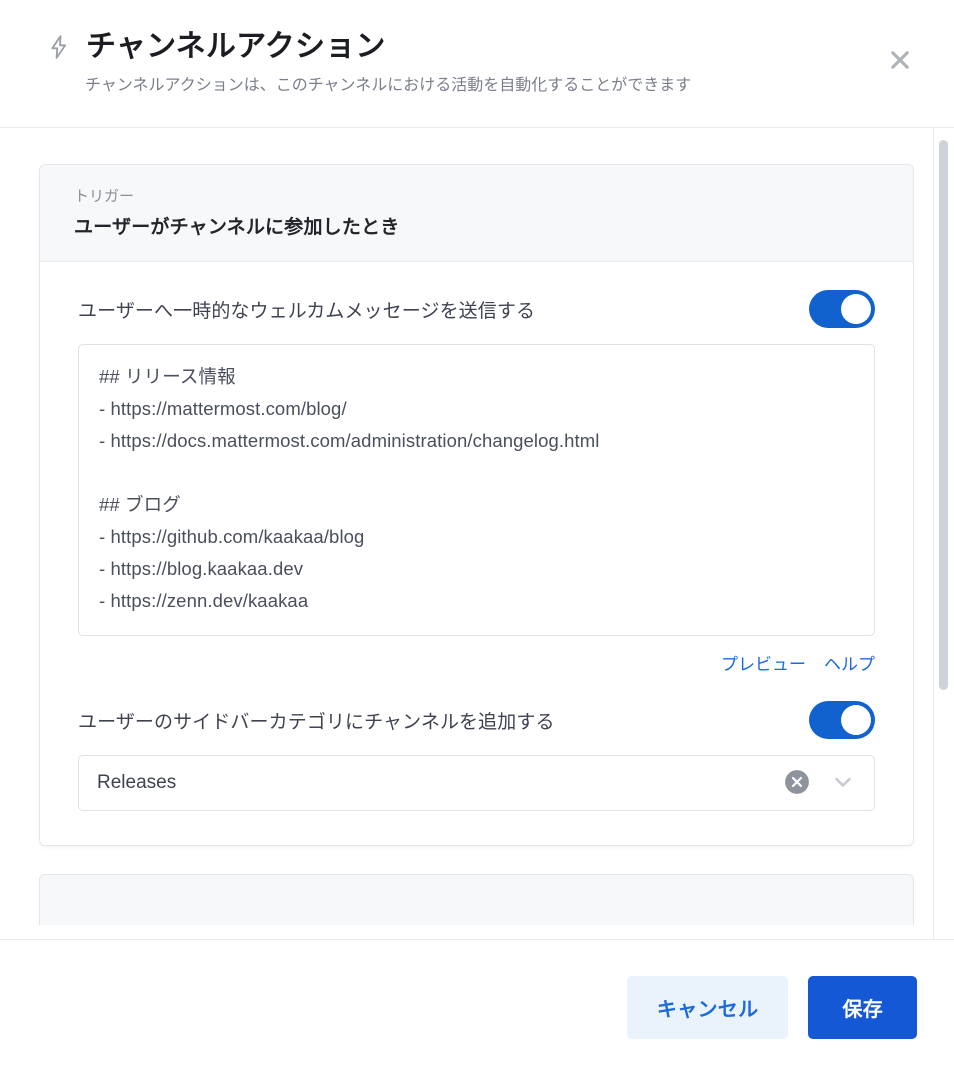 The width and height of the screenshot is (954, 1074). Describe the element at coordinates (204, 600) in the screenshot. I see `message-line: - https://zenn.dev/kaakaa` at that location.